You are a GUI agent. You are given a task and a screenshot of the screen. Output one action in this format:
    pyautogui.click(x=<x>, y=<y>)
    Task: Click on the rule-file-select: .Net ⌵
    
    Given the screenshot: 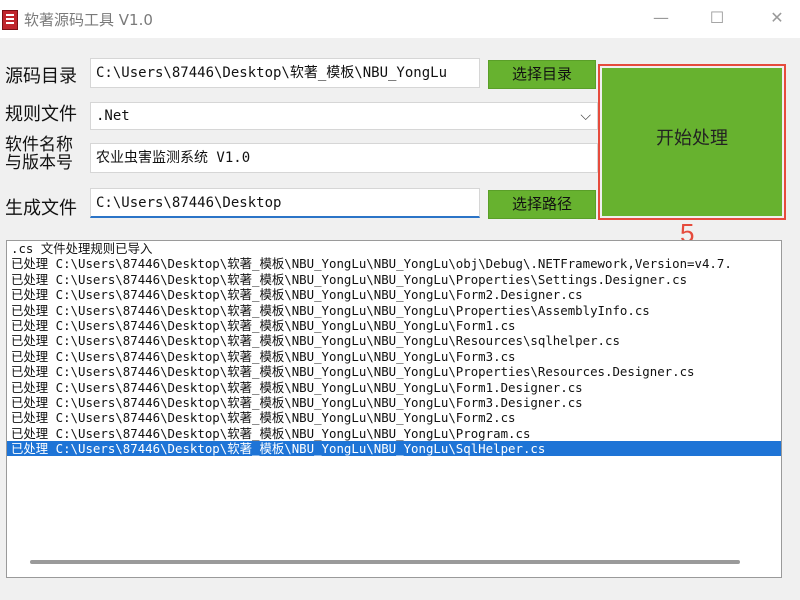 What is the action you would take?
    pyautogui.click(x=344, y=116)
    